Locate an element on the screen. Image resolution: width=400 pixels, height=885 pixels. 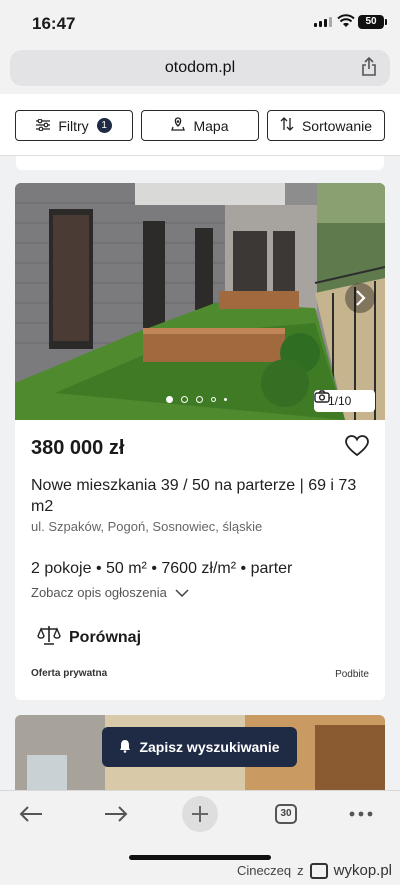
map-label: Mapa is located at coordinates (211, 125).